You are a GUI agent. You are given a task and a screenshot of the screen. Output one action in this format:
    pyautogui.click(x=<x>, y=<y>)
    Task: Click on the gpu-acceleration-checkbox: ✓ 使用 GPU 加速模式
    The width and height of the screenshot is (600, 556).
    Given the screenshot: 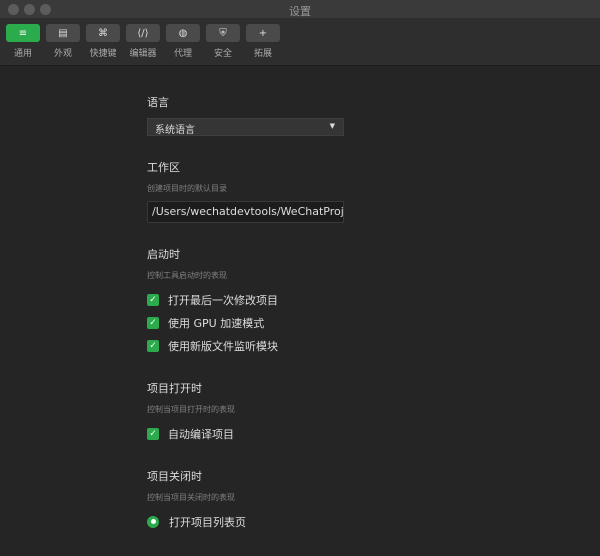 What is the action you would take?
    pyautogui.click(x=247, y=322)
    